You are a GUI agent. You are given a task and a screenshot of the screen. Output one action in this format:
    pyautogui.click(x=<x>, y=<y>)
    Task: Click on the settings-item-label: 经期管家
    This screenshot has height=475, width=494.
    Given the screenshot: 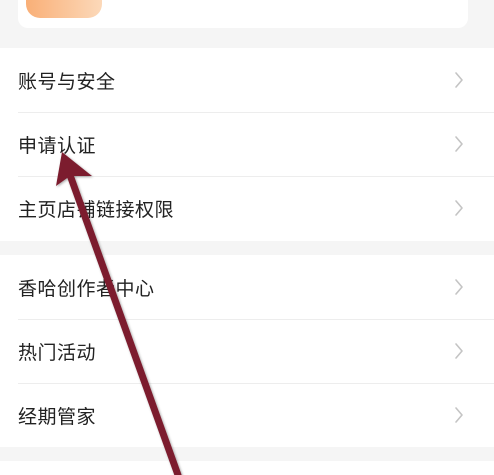 What is the action you would take?
    pyautogui.click(x=57, y=416)
    